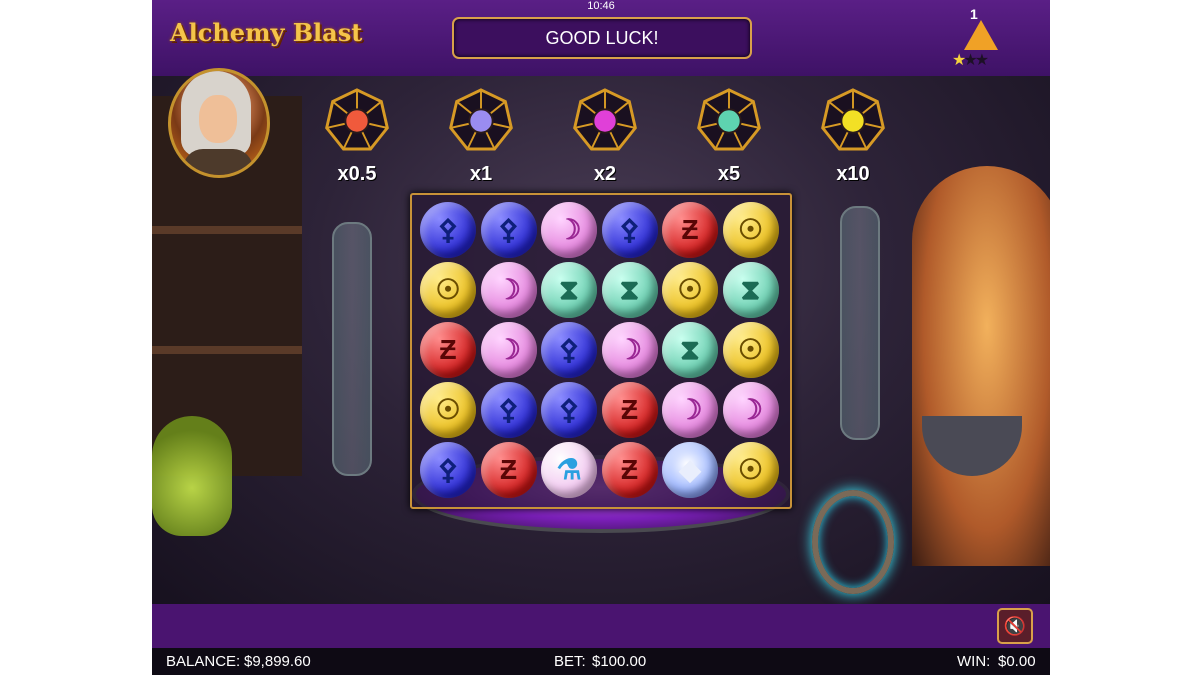 This screenshot has width=1200, height=675. I want to click on left-margin, so click(76, 337).